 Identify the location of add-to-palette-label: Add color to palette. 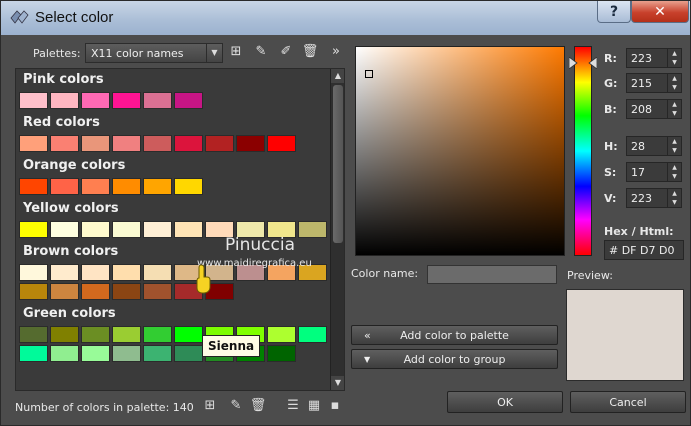
(454, 335).